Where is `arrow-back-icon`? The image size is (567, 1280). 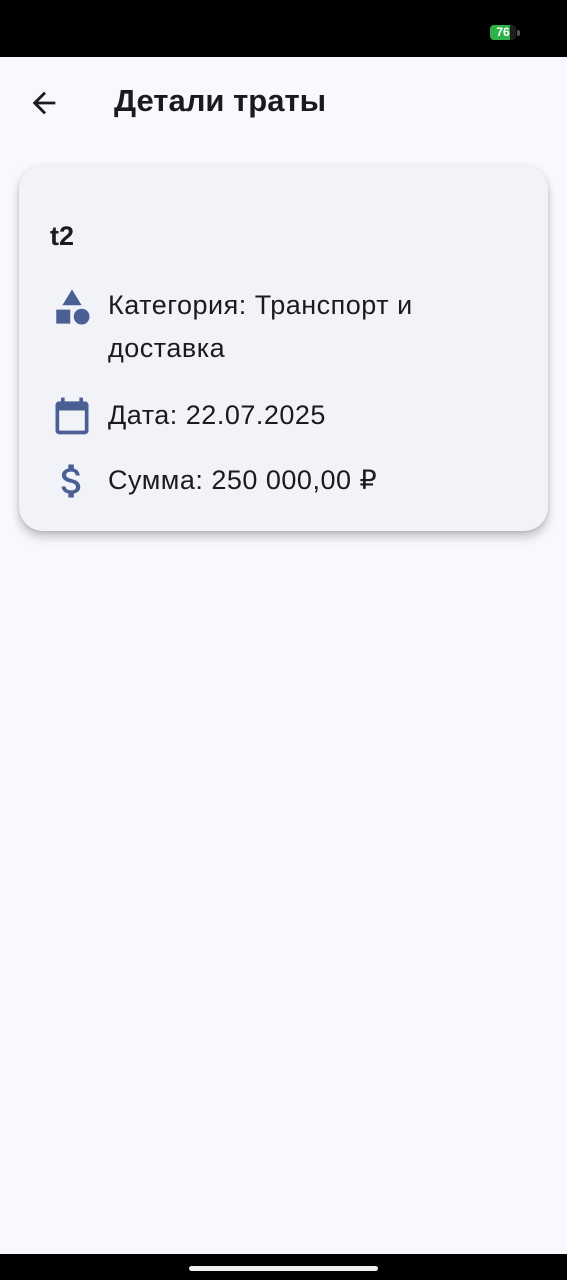
arrow-back-icon is located at coordinates (44, 103).